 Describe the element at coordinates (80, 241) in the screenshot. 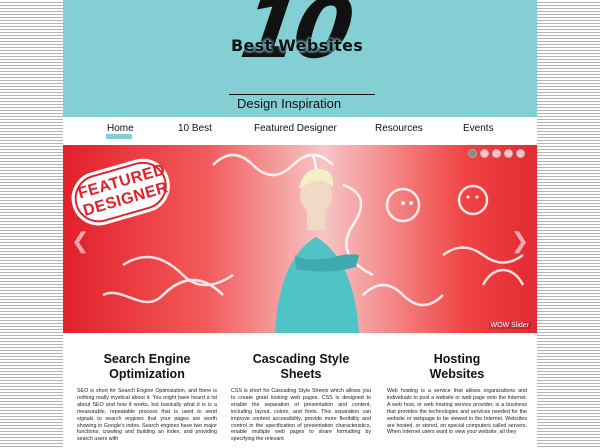

I see `chevron-left-icon: ❮` at that location.